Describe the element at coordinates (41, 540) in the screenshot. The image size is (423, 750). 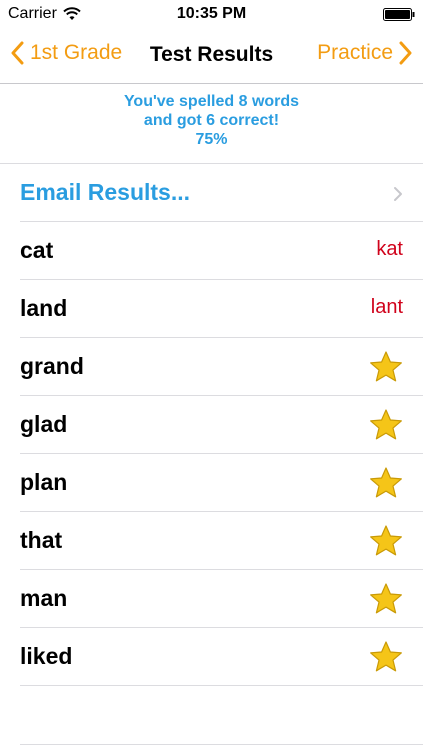
I see `result-word: that` at that location.